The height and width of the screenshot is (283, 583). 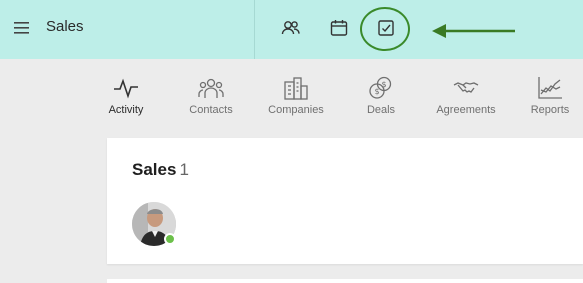 I want to click on nav-label: Agreements, so click(x=466, y=110).